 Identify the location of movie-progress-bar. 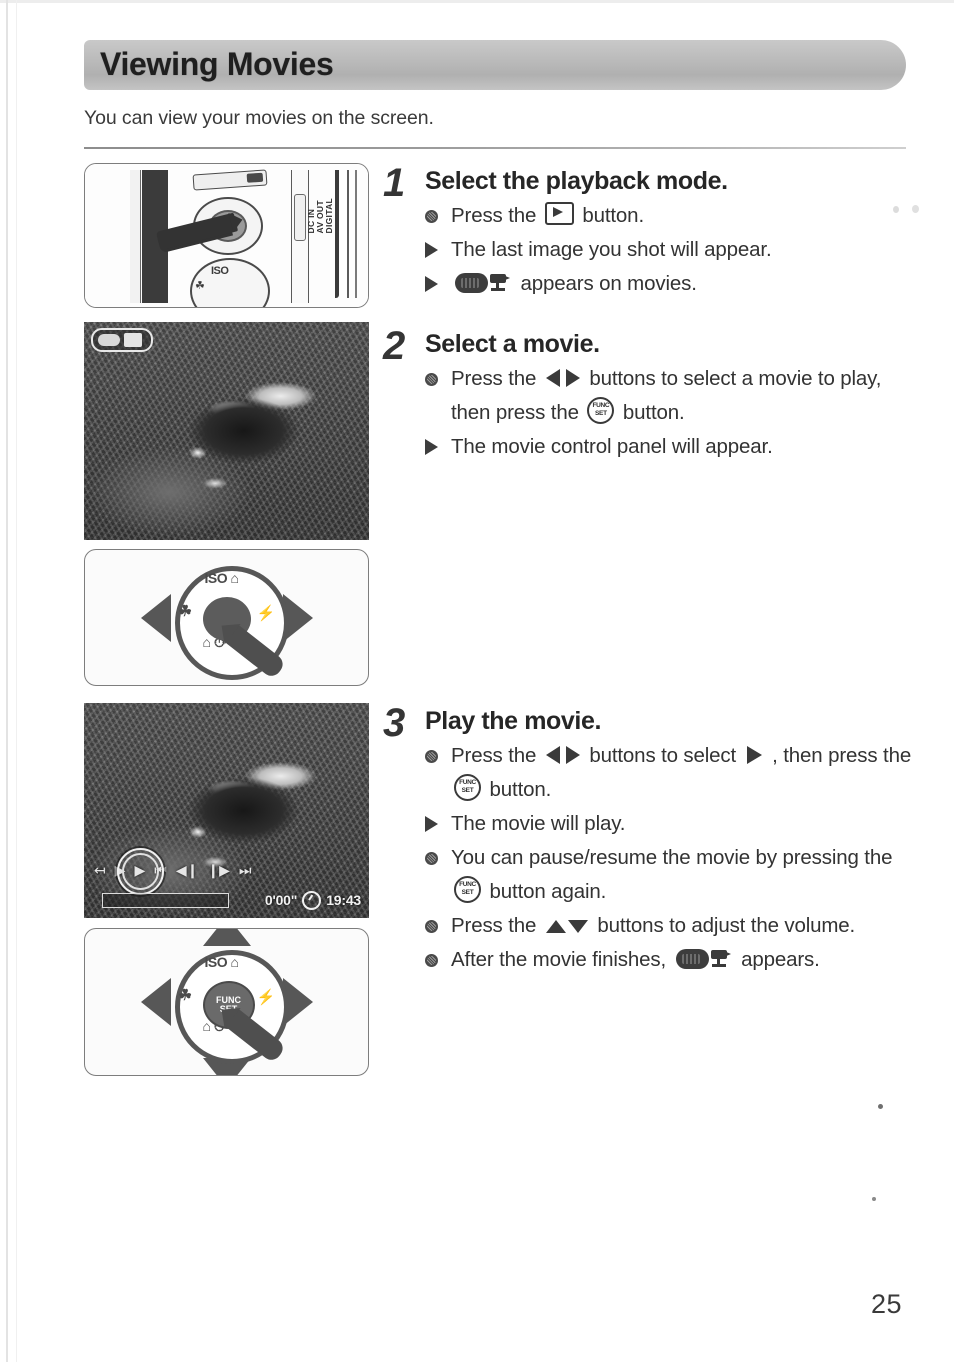
(165, 900).